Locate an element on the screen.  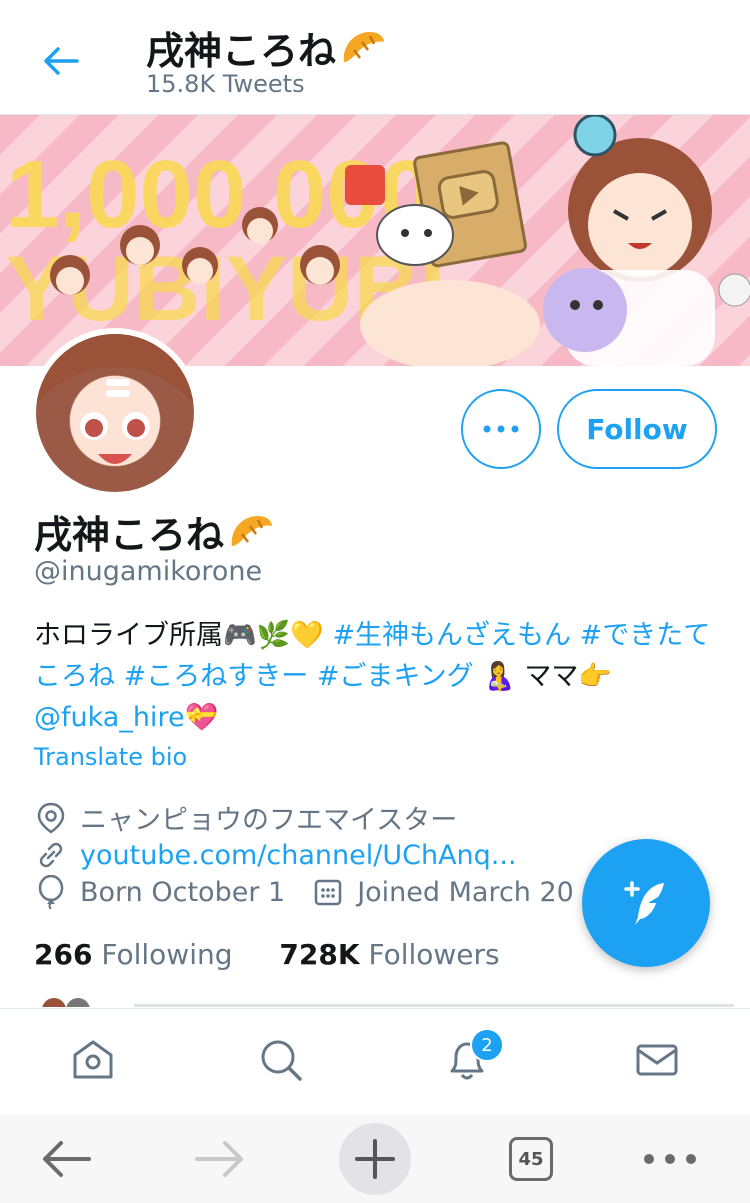
avatar-image is located at coordinates (115, 413).